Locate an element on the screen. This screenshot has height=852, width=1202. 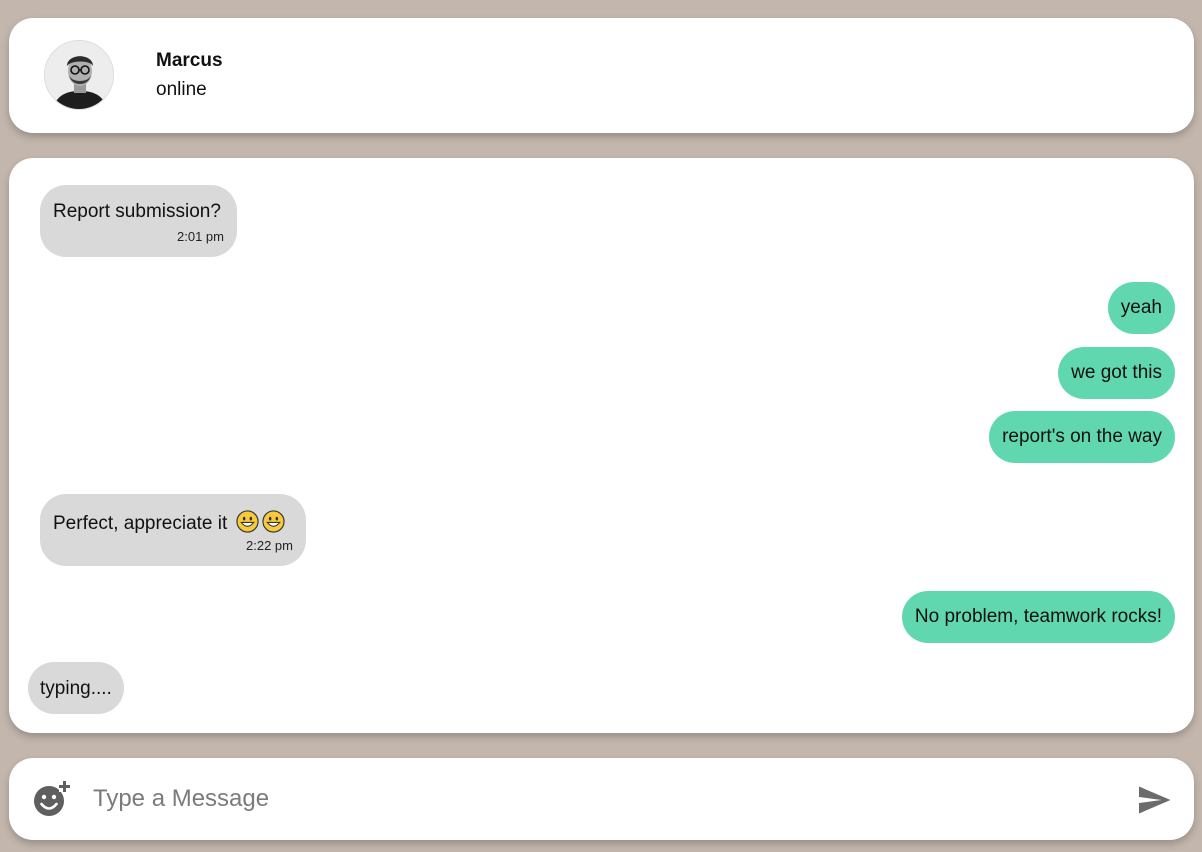
contact-photo is located at coordinates (79, 75).